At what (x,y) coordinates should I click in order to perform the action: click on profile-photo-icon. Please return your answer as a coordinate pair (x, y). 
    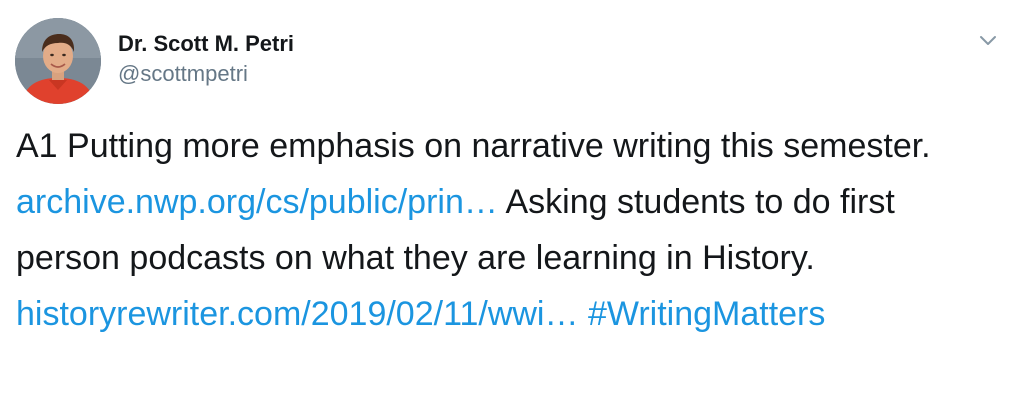
    Looking at the image, I should click on (58, 61).